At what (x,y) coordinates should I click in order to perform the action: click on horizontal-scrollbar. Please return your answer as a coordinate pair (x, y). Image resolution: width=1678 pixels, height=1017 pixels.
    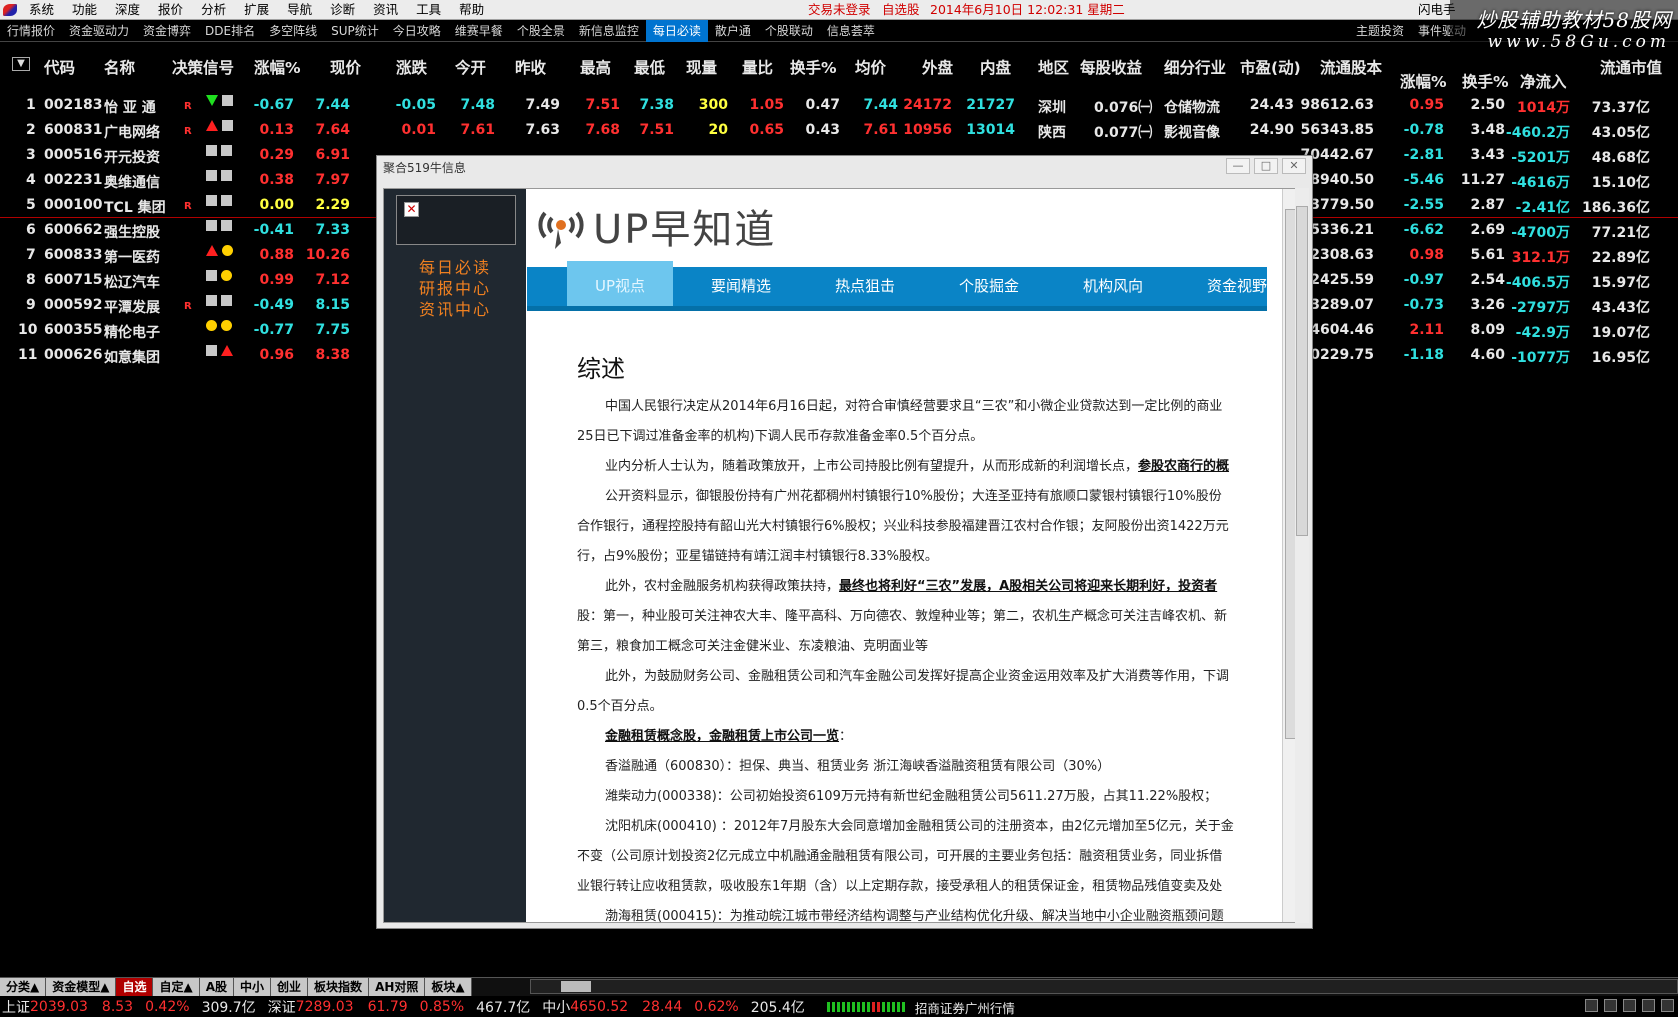
    Looking at the image, I should click on (1104, 986).